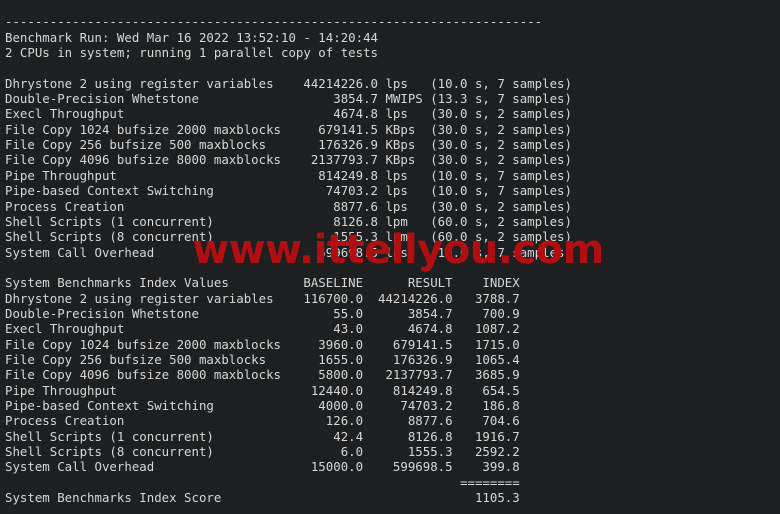  What do you see at coordinates (262, 482) in the screenshot?
I see `terminal-line: ========` at bounding box center [262, 482].